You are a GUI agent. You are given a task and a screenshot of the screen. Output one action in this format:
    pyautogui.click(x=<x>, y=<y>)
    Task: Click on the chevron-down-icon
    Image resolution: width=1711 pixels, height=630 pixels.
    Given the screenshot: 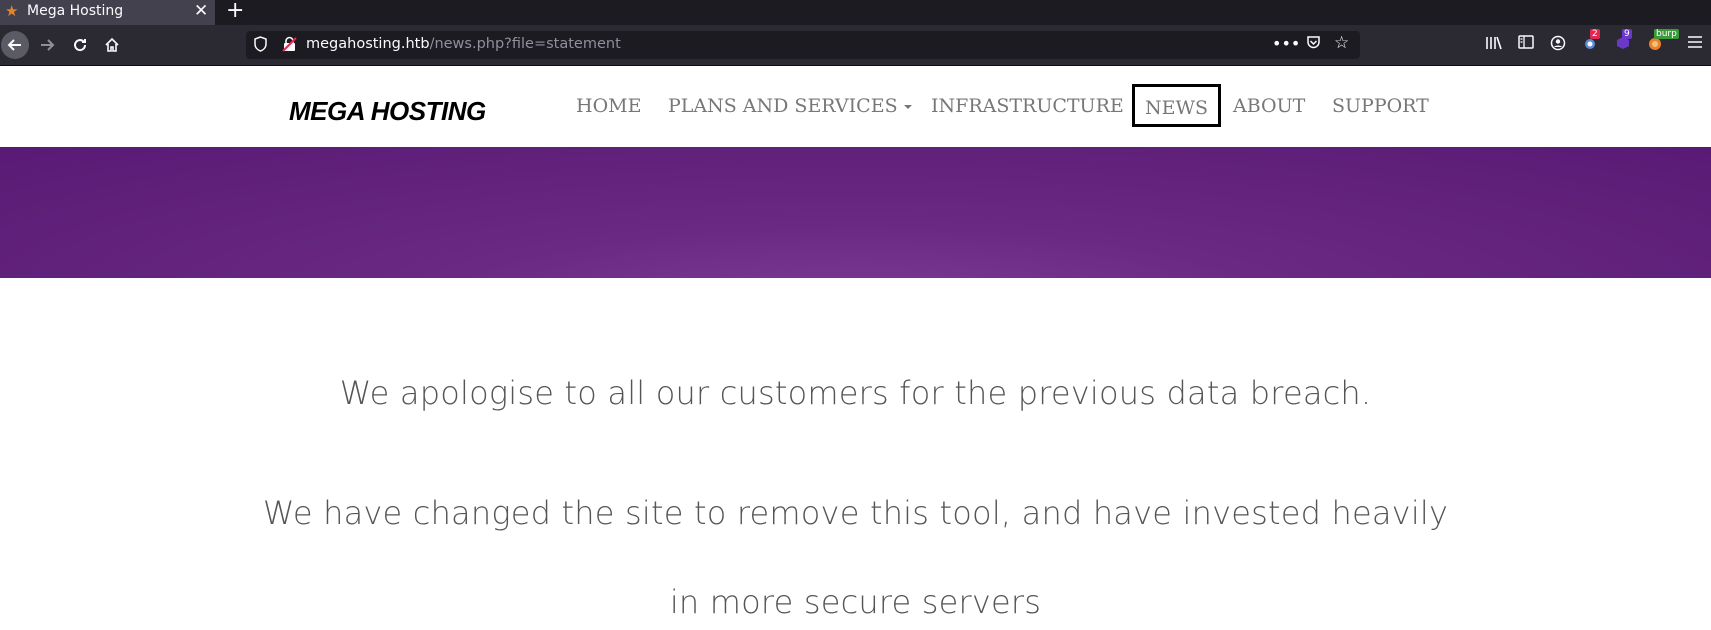 What is the action you would take?
    pyautogui.click(x=907, y=107)
    